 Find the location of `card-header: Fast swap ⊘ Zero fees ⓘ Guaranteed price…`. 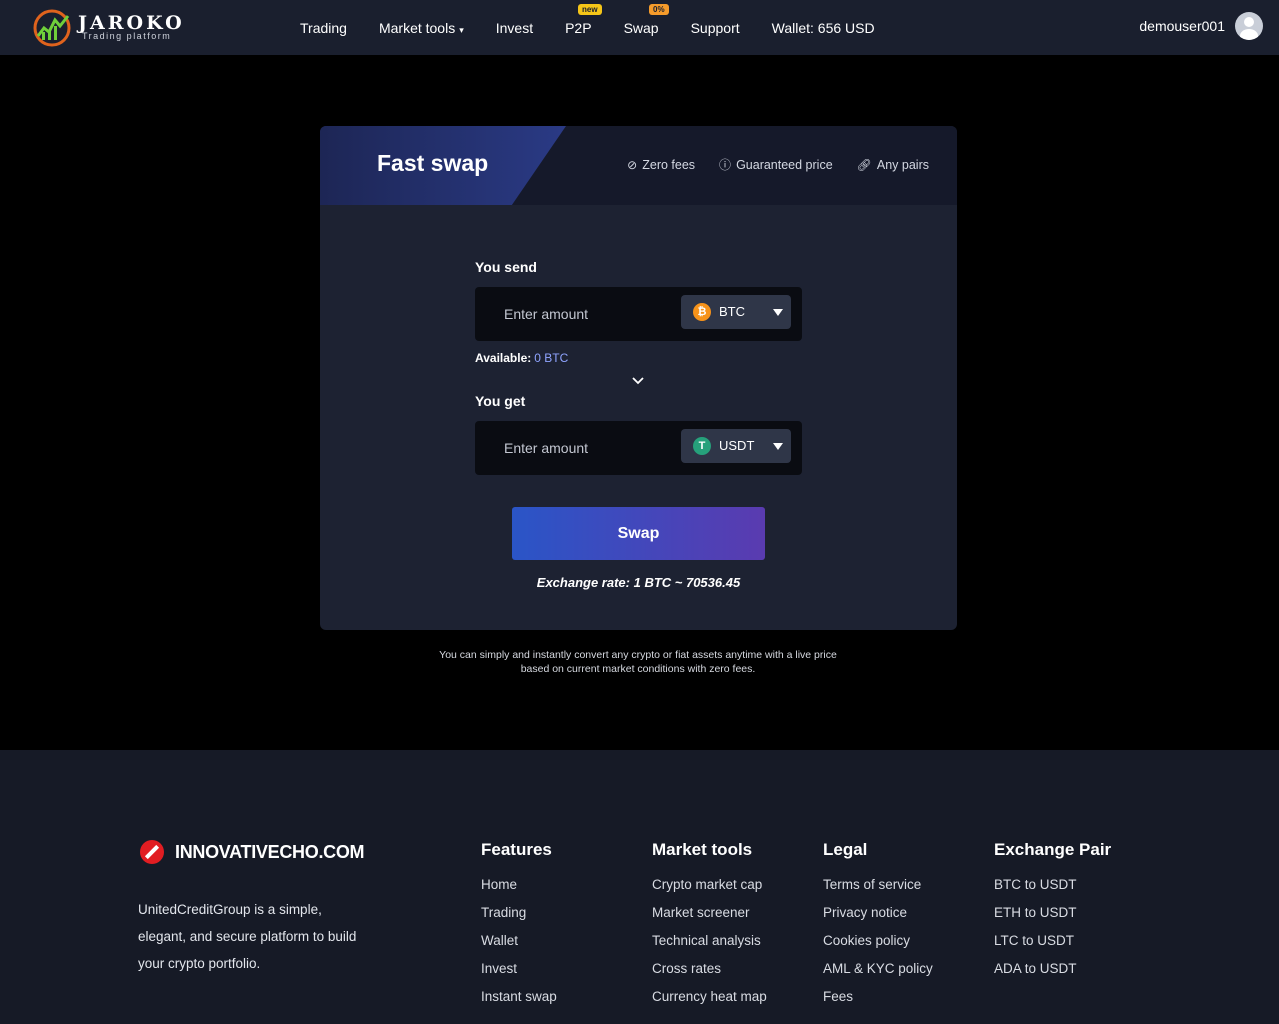

card-header: Fast swap ⊘ Zero fees ⓘ Guaranteed price… is located at coordinates (638, 165).